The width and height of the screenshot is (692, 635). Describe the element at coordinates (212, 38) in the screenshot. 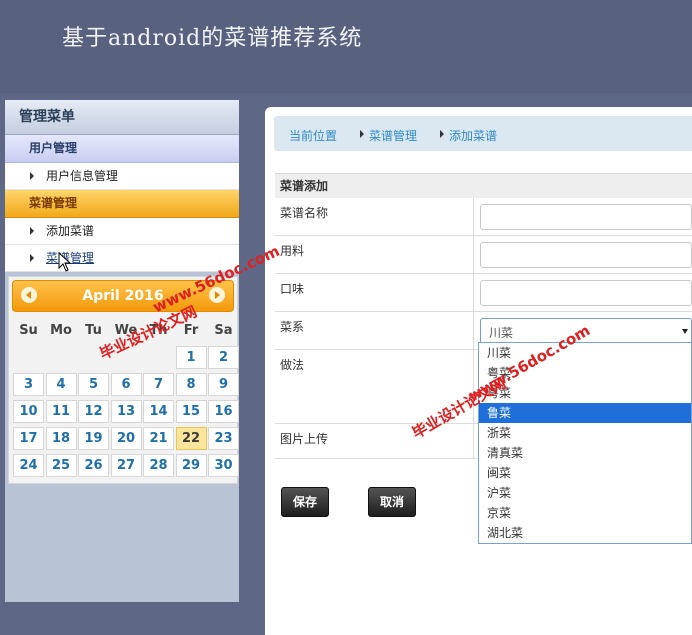

I see `site-title: 基于android的菜谱推荐系统` at that location.